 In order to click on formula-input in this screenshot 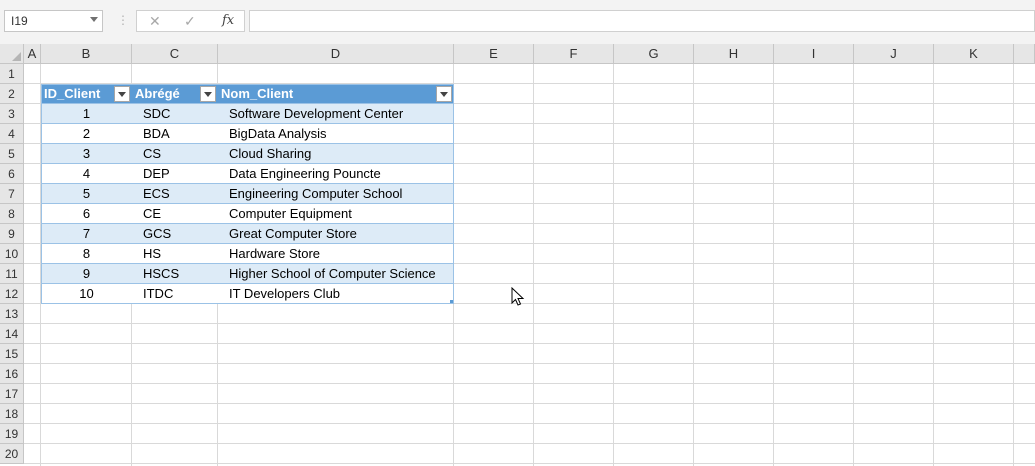, I will do `click(642, 21)`.